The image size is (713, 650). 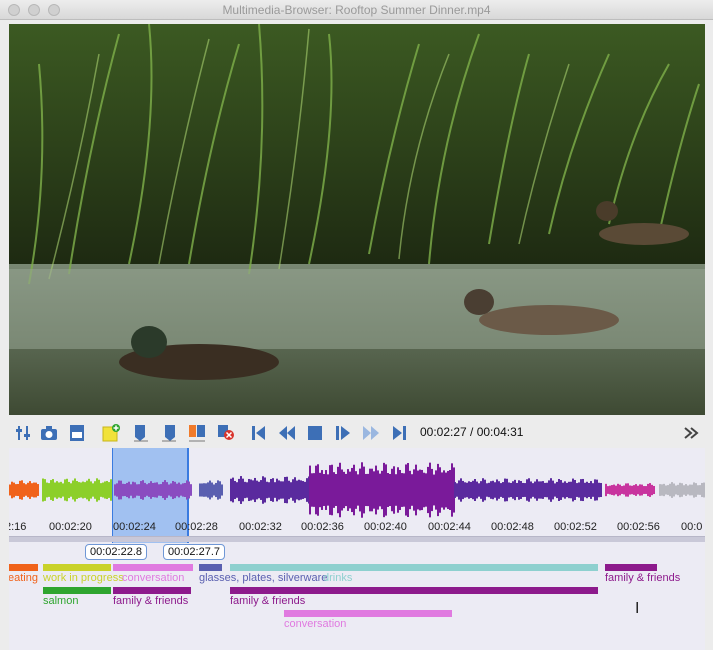 What do you see at coordinates (77, 433) in the screenshot?
I see `frame-icon` at bounding box center [77, 433].